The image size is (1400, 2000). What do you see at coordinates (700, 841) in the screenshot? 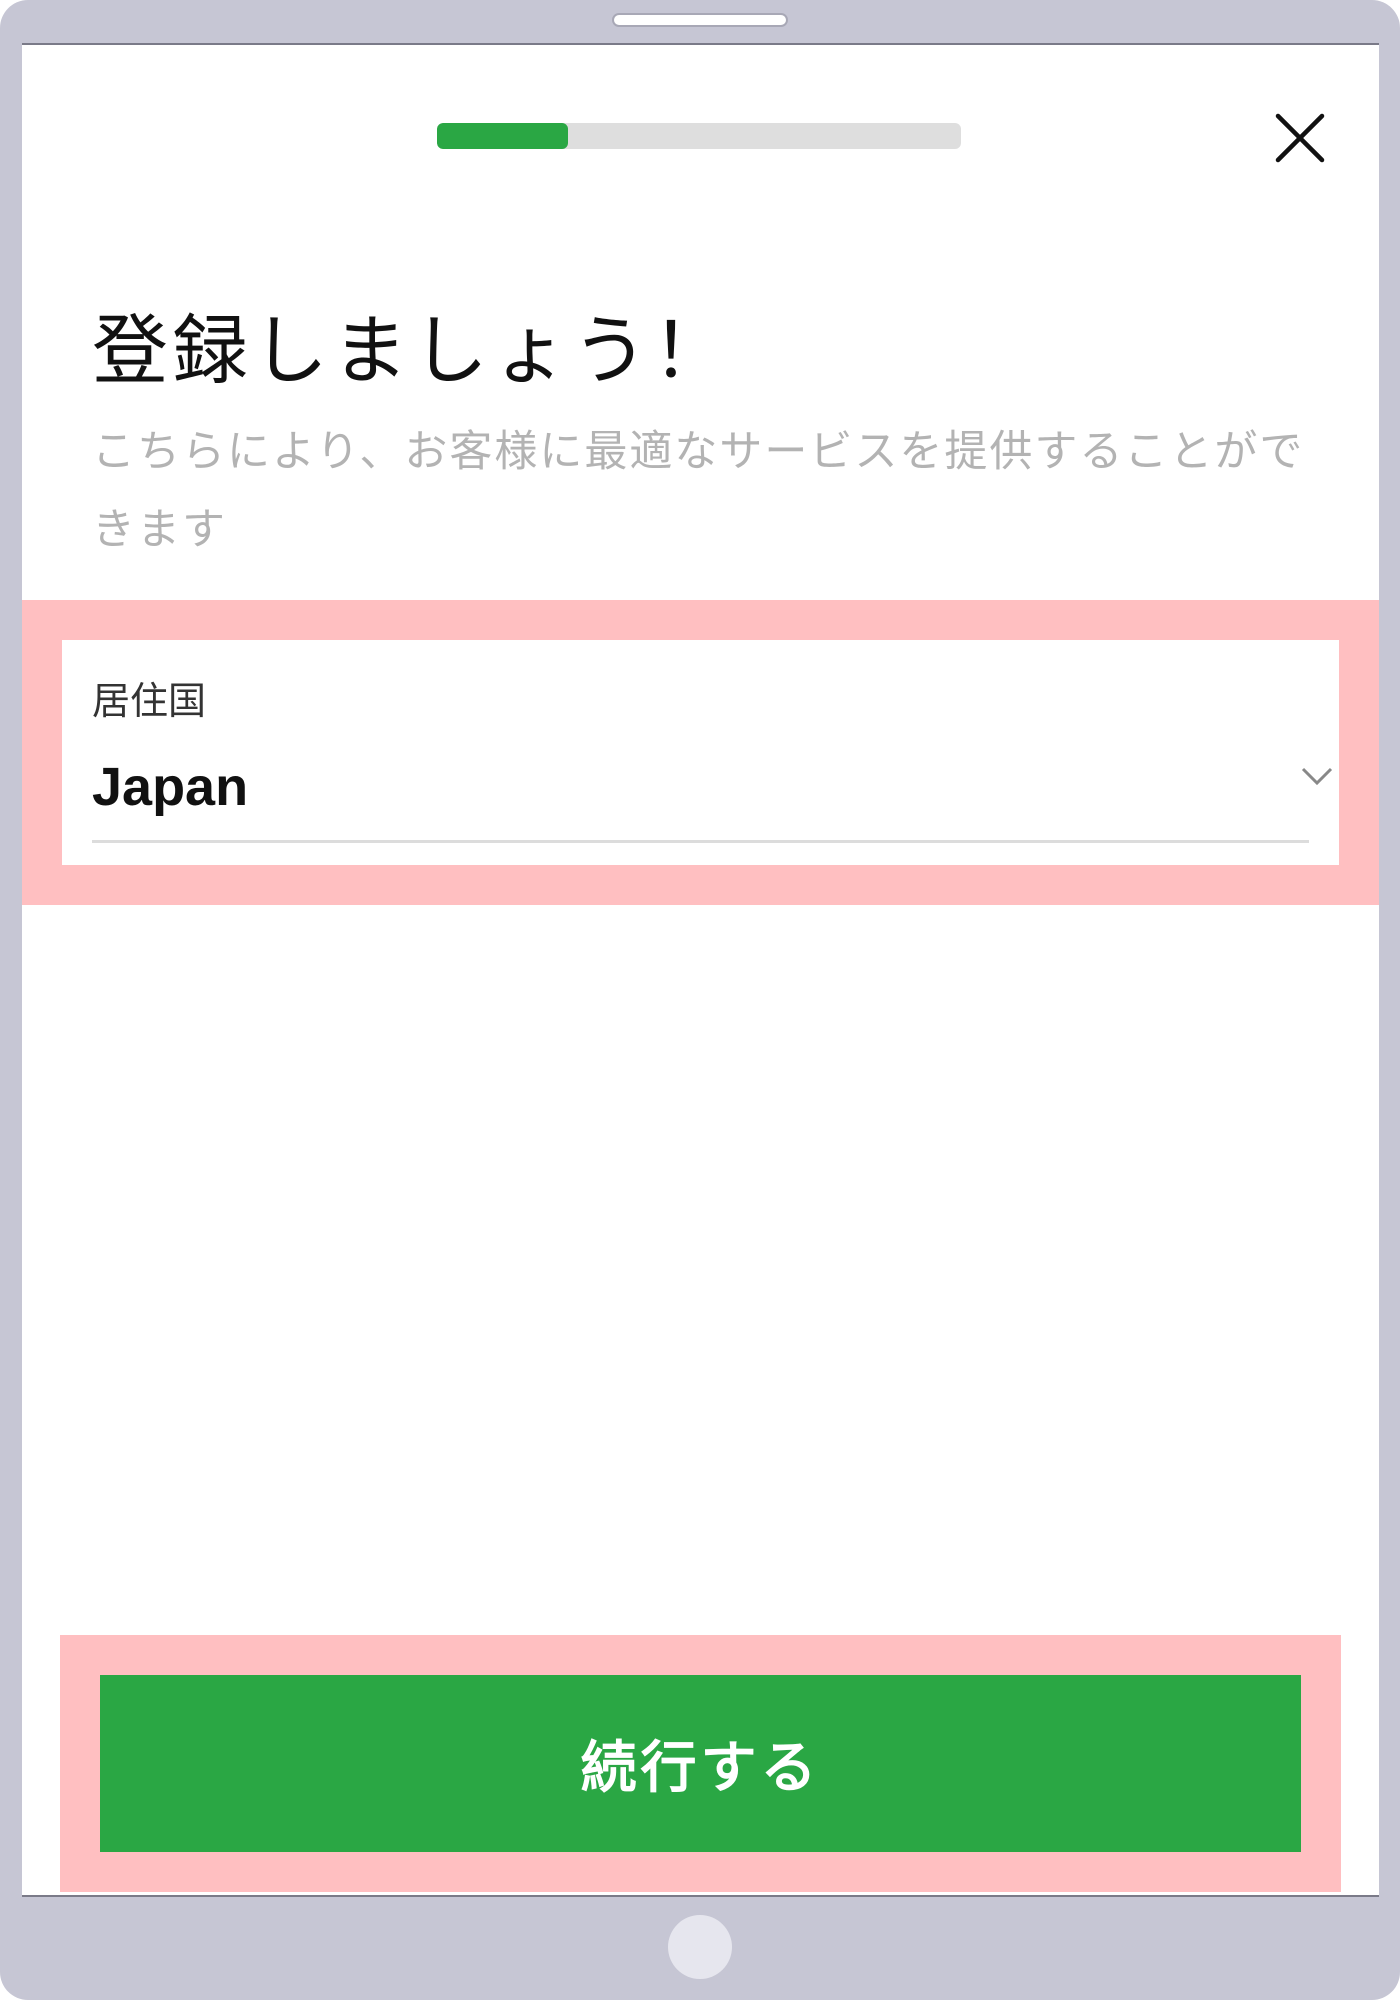
I see `country-field-underline` at bounding box center [700, 841].